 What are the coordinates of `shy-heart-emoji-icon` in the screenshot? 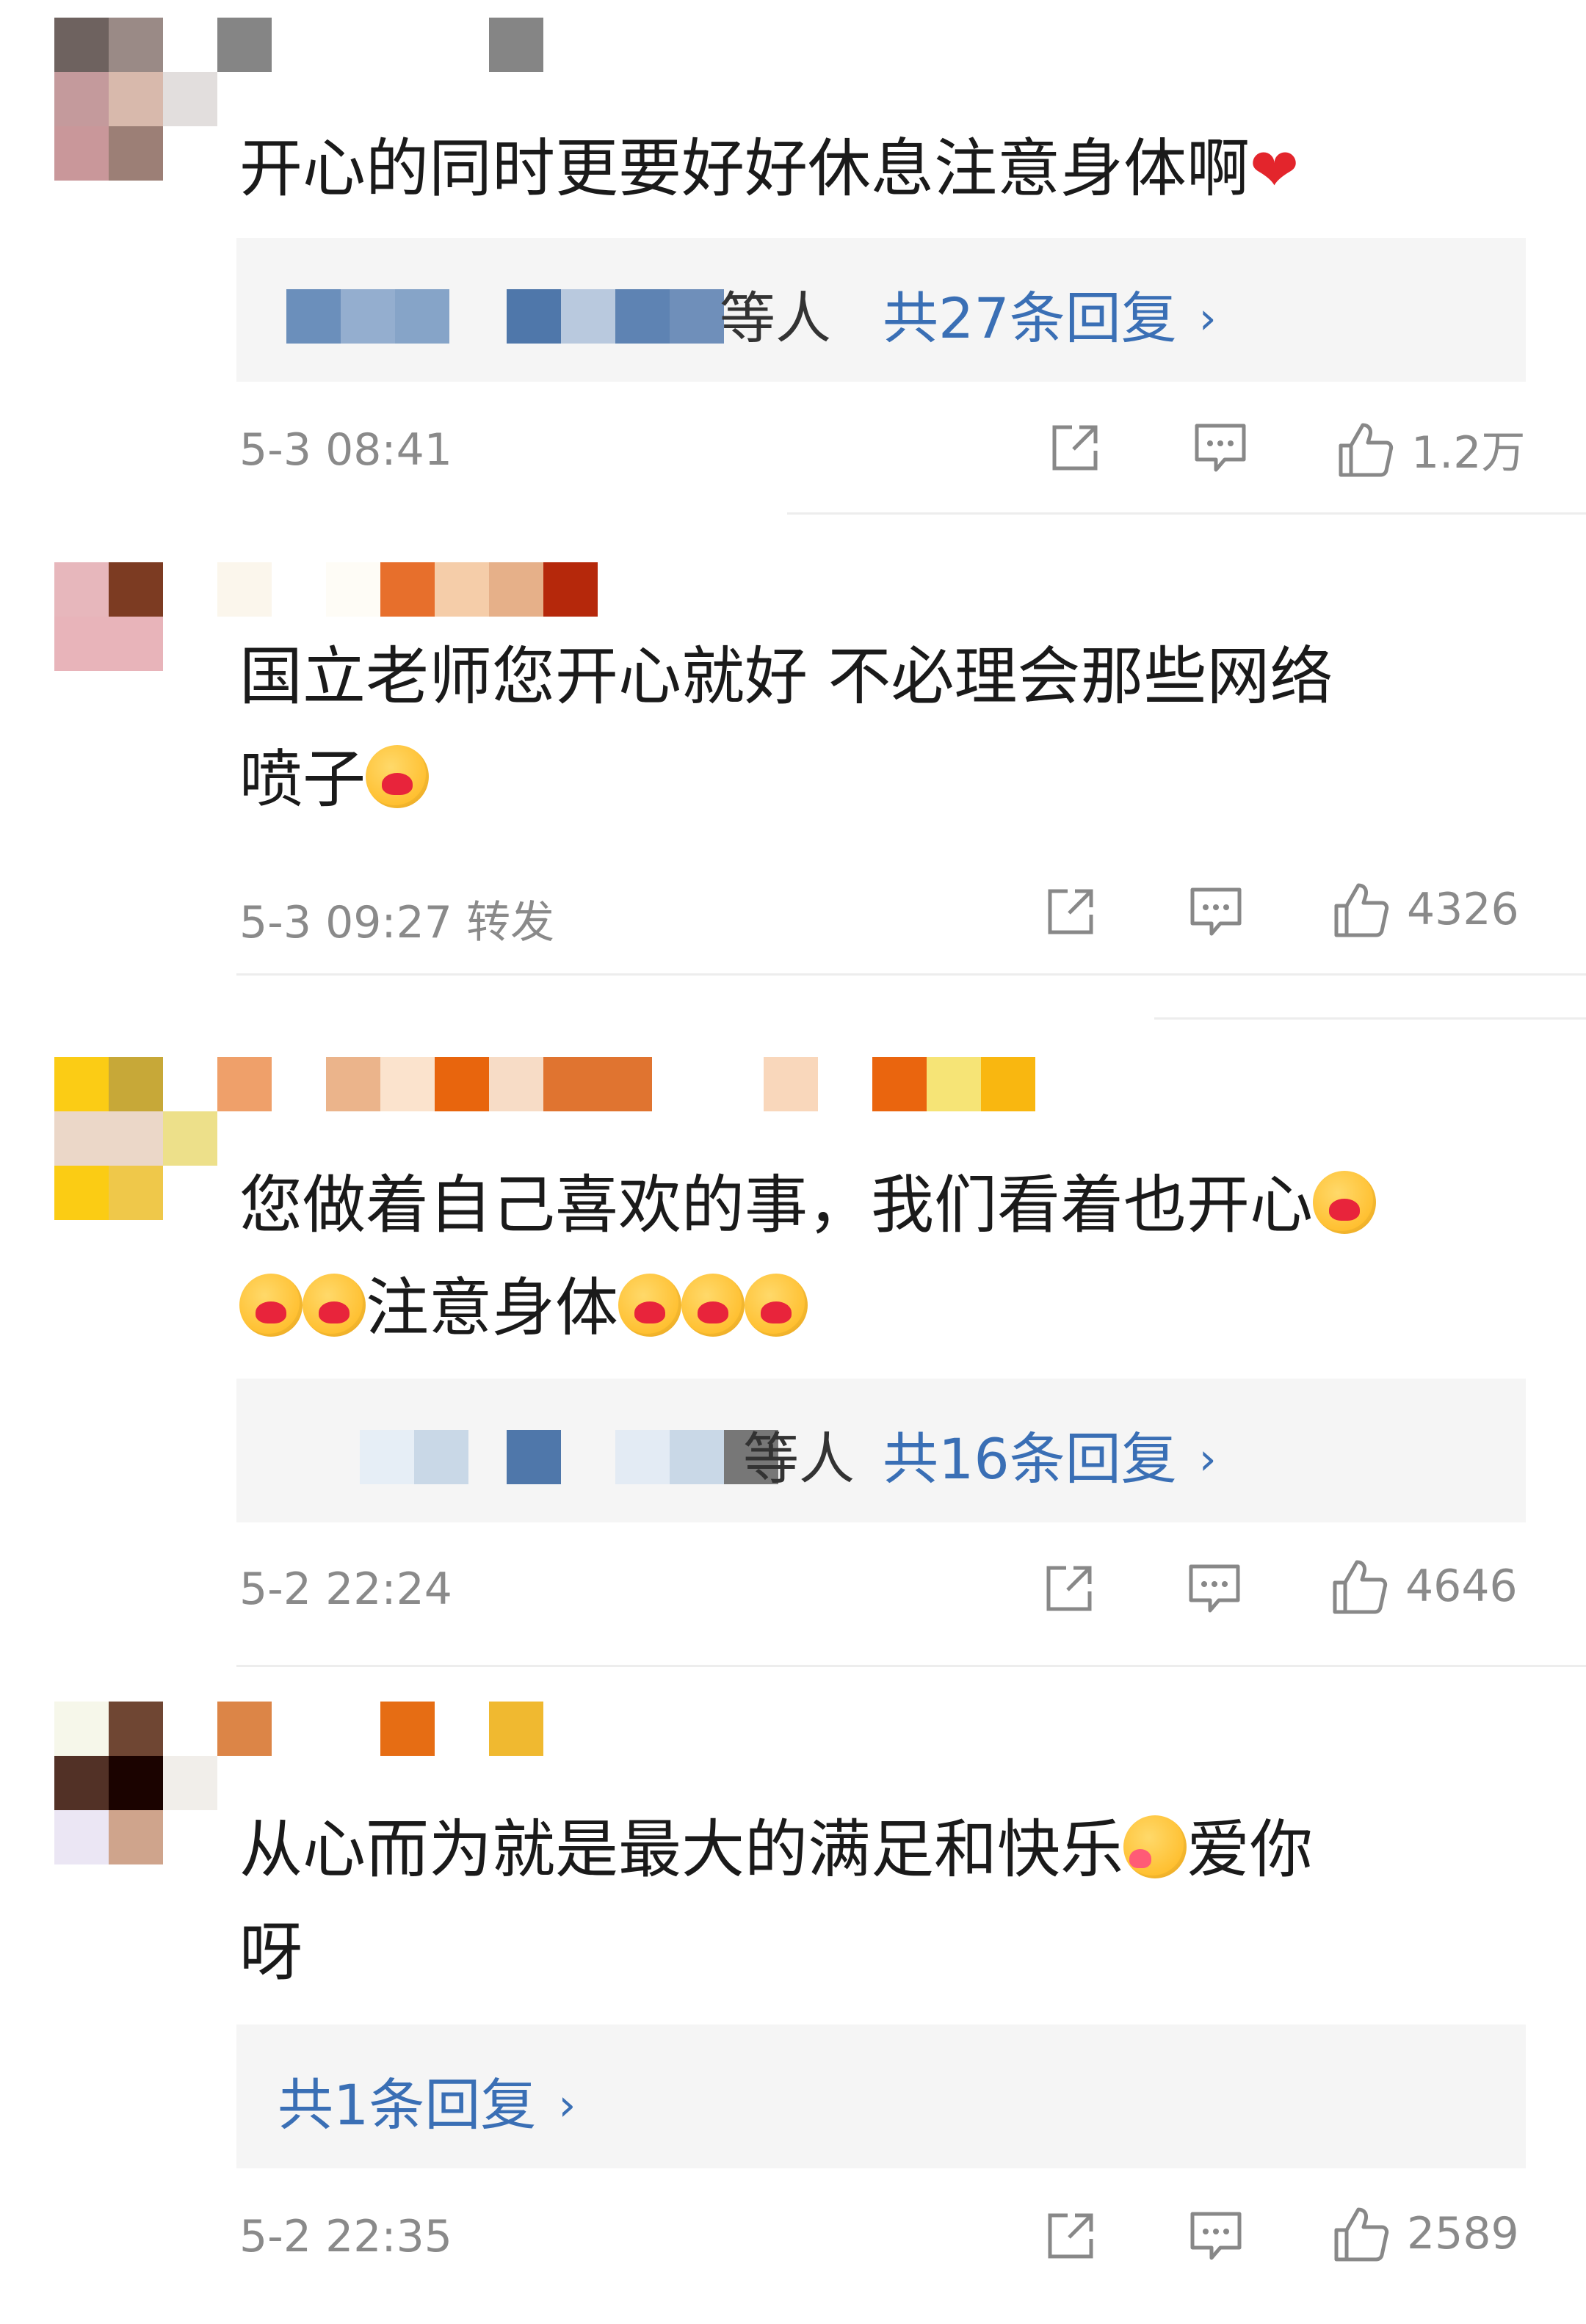 It's located at (1155, 1846).